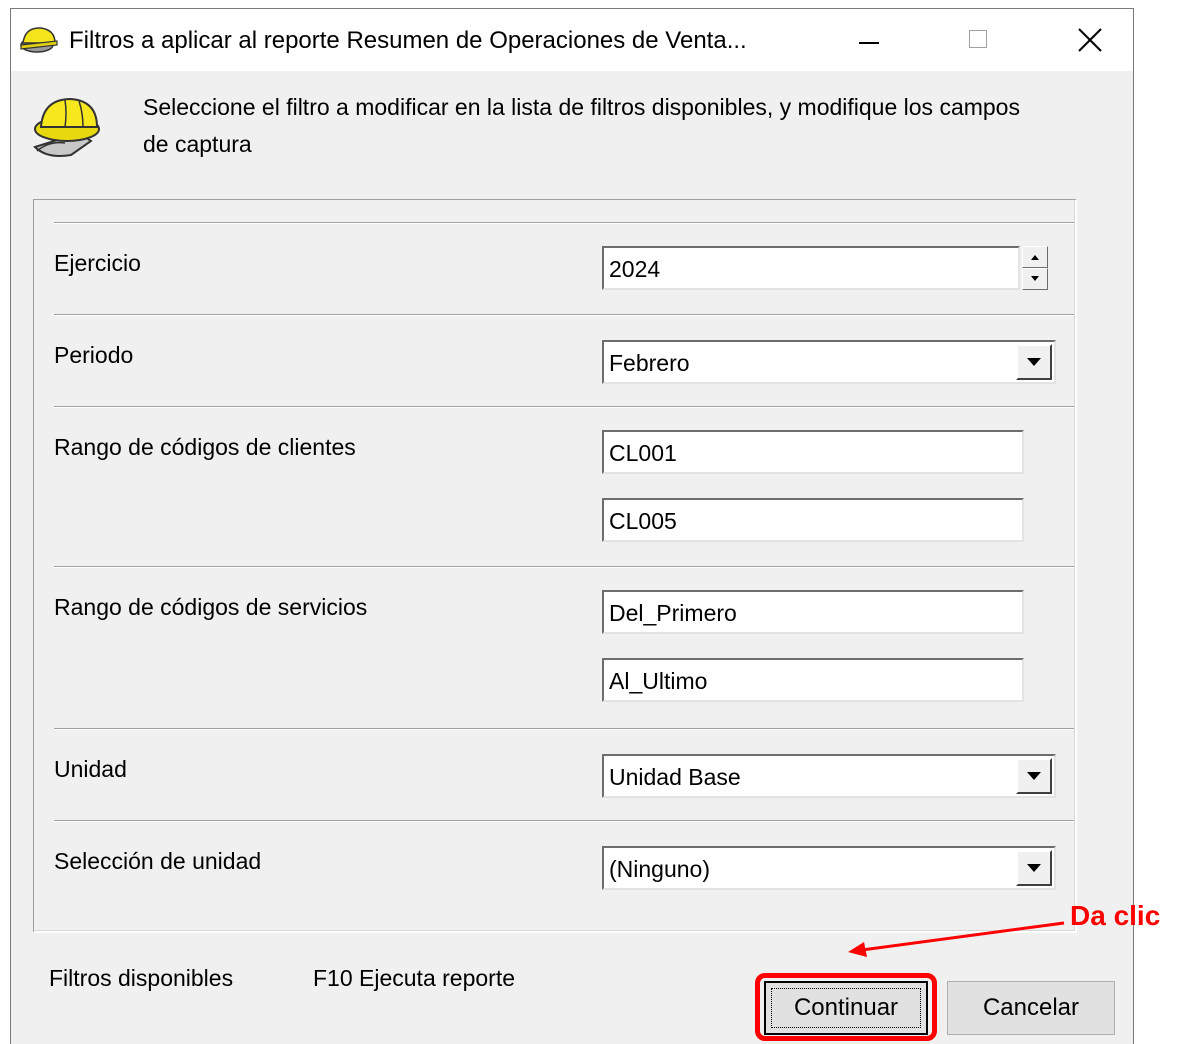  I want to click on seleccion-unidad-select: (Ninguno), so click(829, 868).